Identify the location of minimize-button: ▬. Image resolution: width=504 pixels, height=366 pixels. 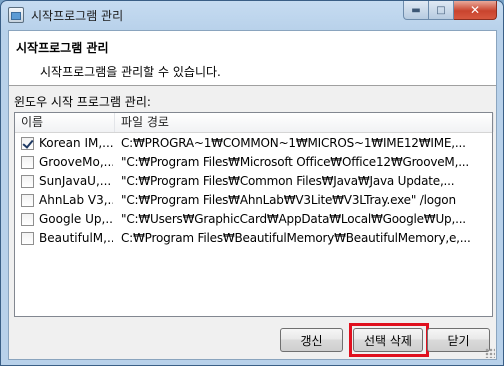
(416, 10).